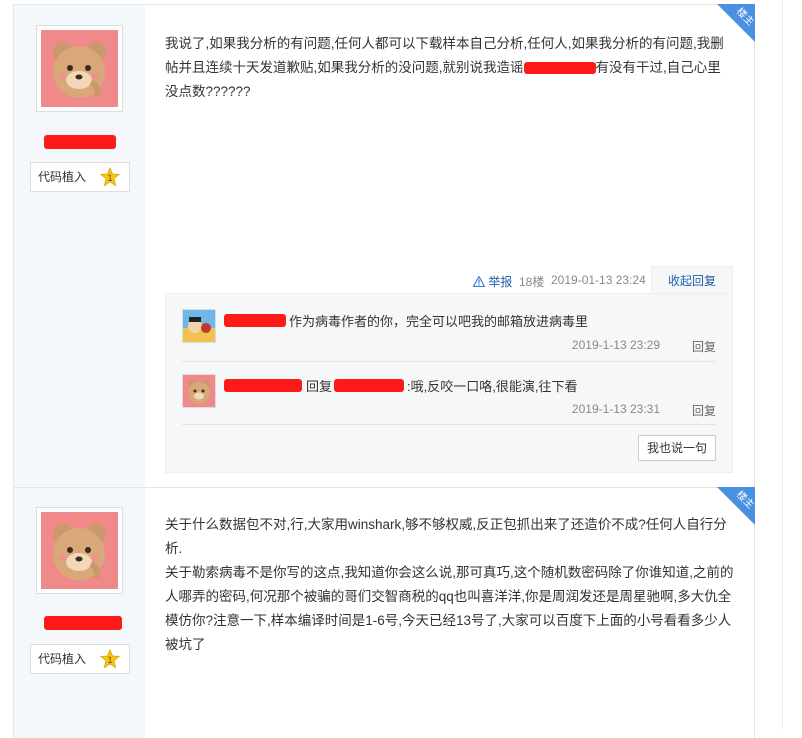 This screenshot has width=802, height=738. What do you see at coordinates (692, 280) in the screenshot?
I see `collapse-replies-tab: 收起回复` at bounding box center [692, 280].